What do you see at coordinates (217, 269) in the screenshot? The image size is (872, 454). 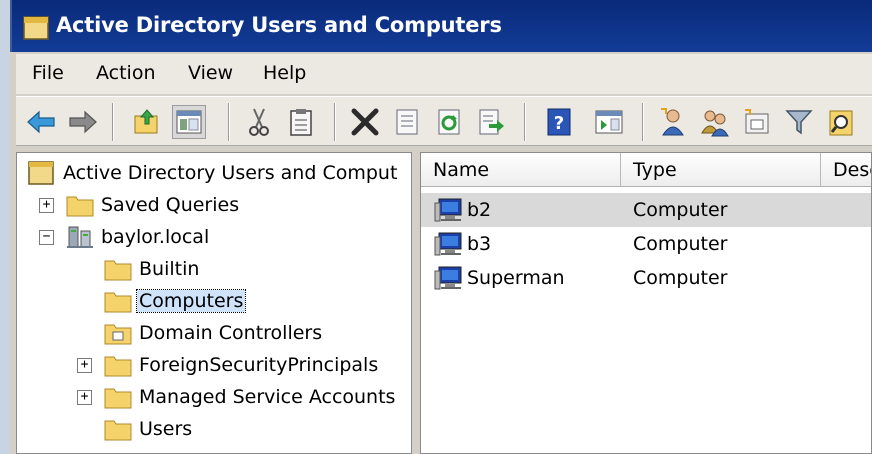 I see `tree-item-builtin: Builtin` at bounding box center [217, 269].